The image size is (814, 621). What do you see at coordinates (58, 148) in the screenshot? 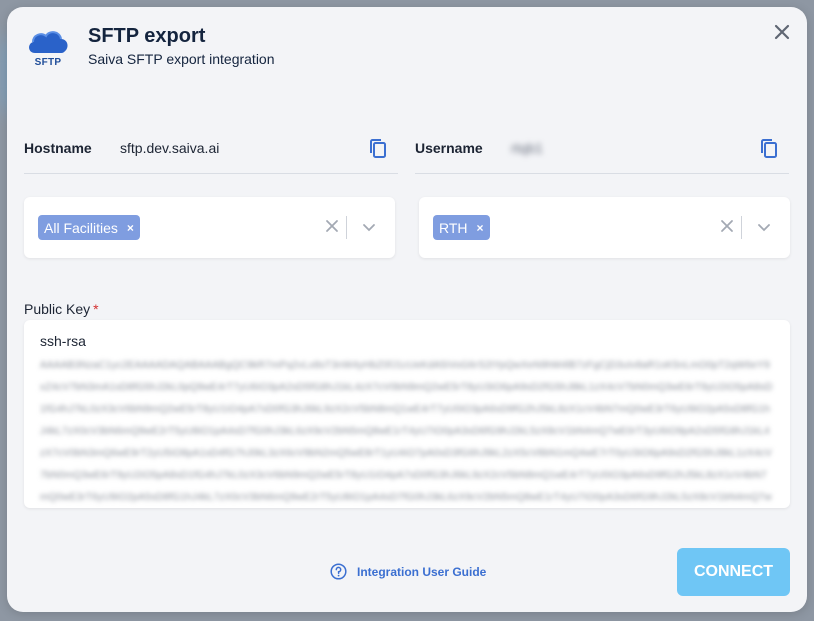
I see `hostname-label: Hostname` at bounding box center [58, 148].